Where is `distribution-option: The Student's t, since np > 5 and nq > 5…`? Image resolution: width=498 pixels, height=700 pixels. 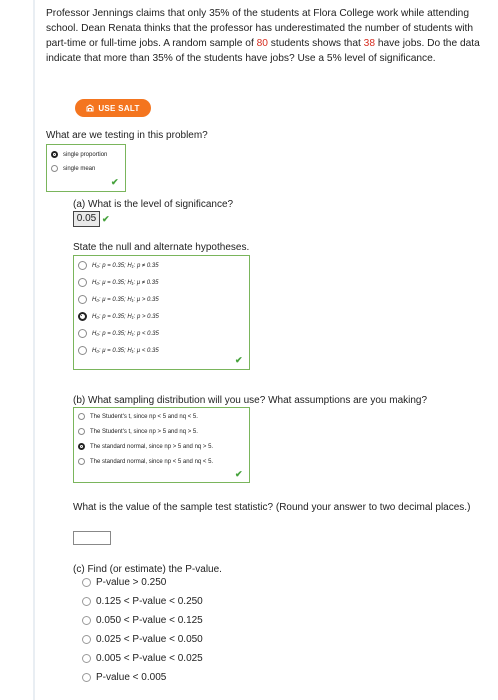
distribution-option: The Student's t, since np > 5 and nq > 5… is located at coordinates (138, 431).